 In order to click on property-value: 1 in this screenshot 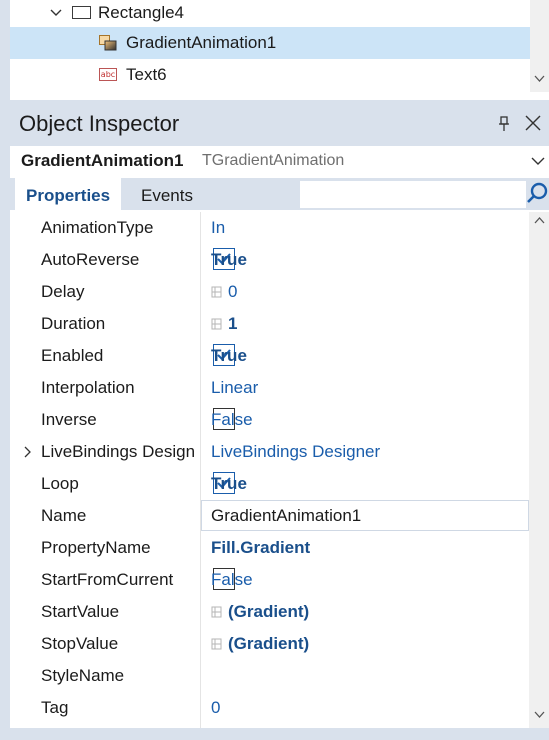, I will do `click(232, 324)`.